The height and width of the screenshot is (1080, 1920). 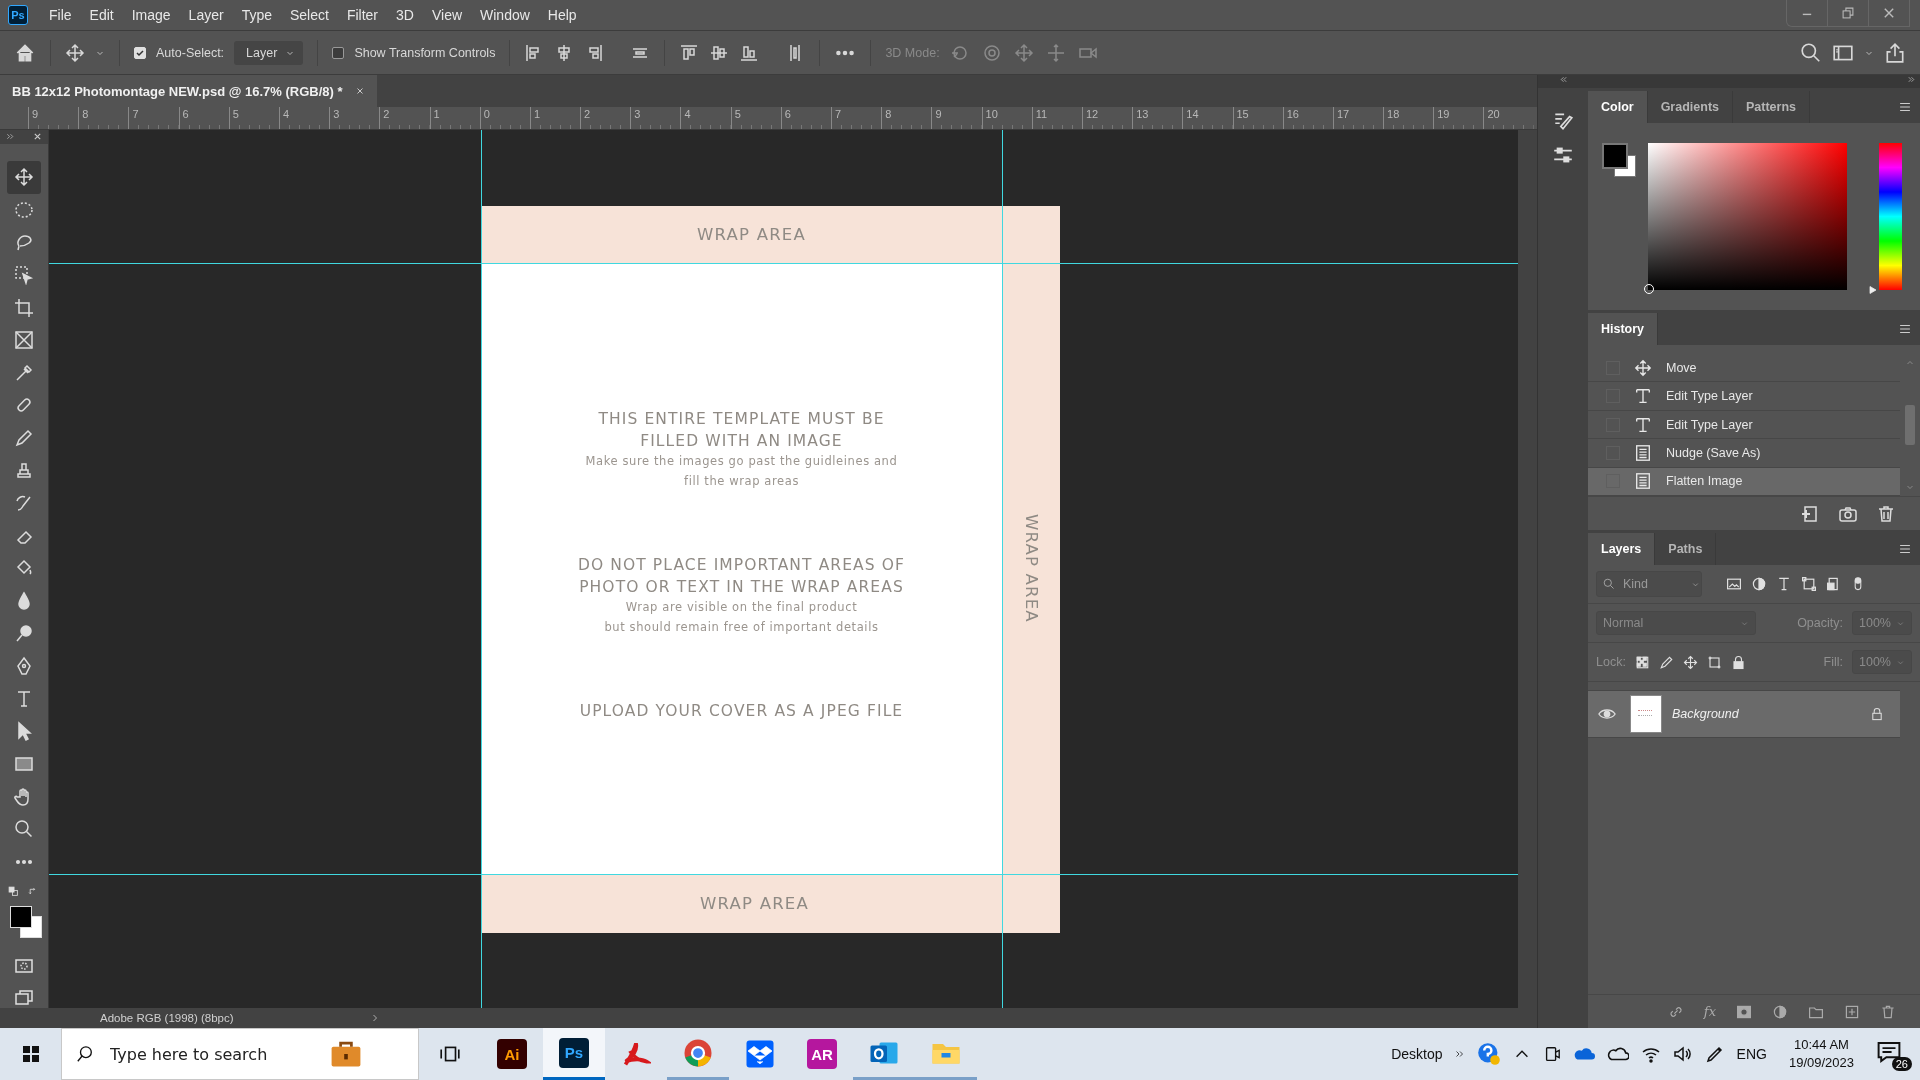 I want to click on check-icon, so click(x=140, y=52).